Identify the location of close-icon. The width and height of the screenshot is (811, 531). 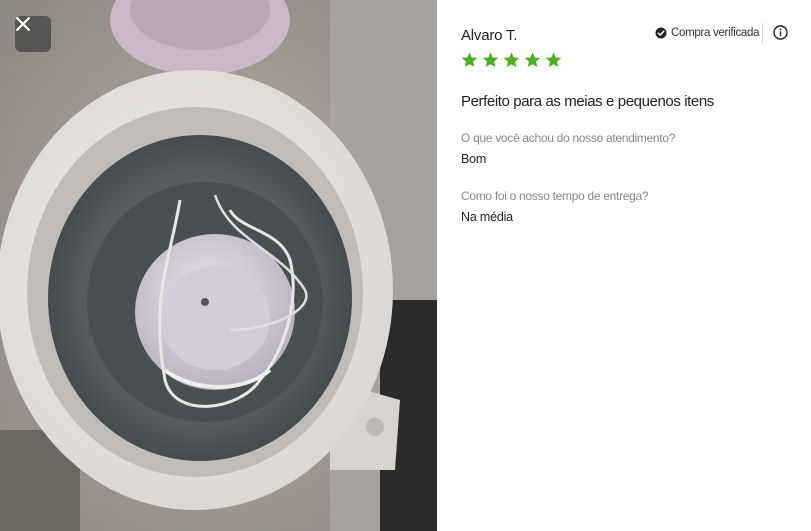
(23, 24).